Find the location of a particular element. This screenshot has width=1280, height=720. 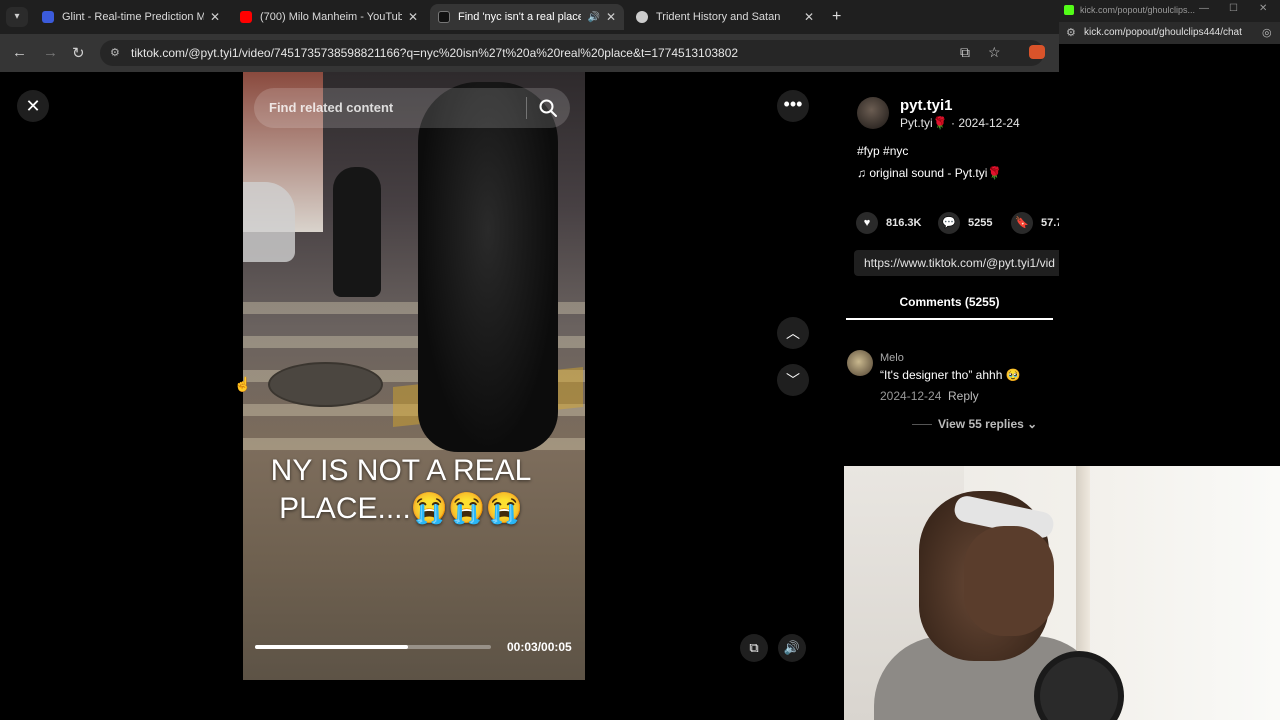

creator-nickname: Pyt.tyi🌹 is located at coordinates (924, 123).